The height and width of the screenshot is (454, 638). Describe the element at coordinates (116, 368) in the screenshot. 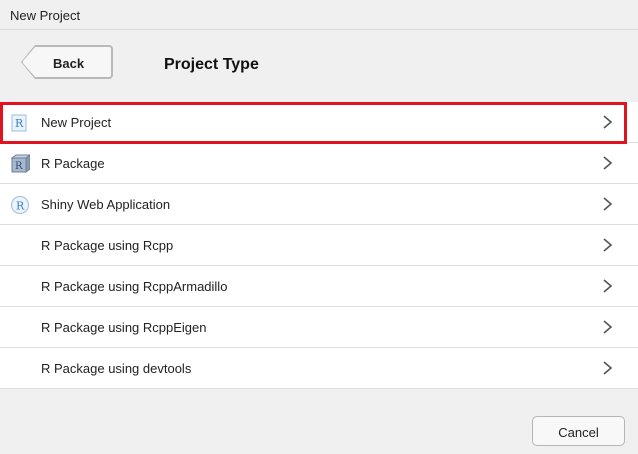

I see `list-item-label: R Package using devtools` at that location.